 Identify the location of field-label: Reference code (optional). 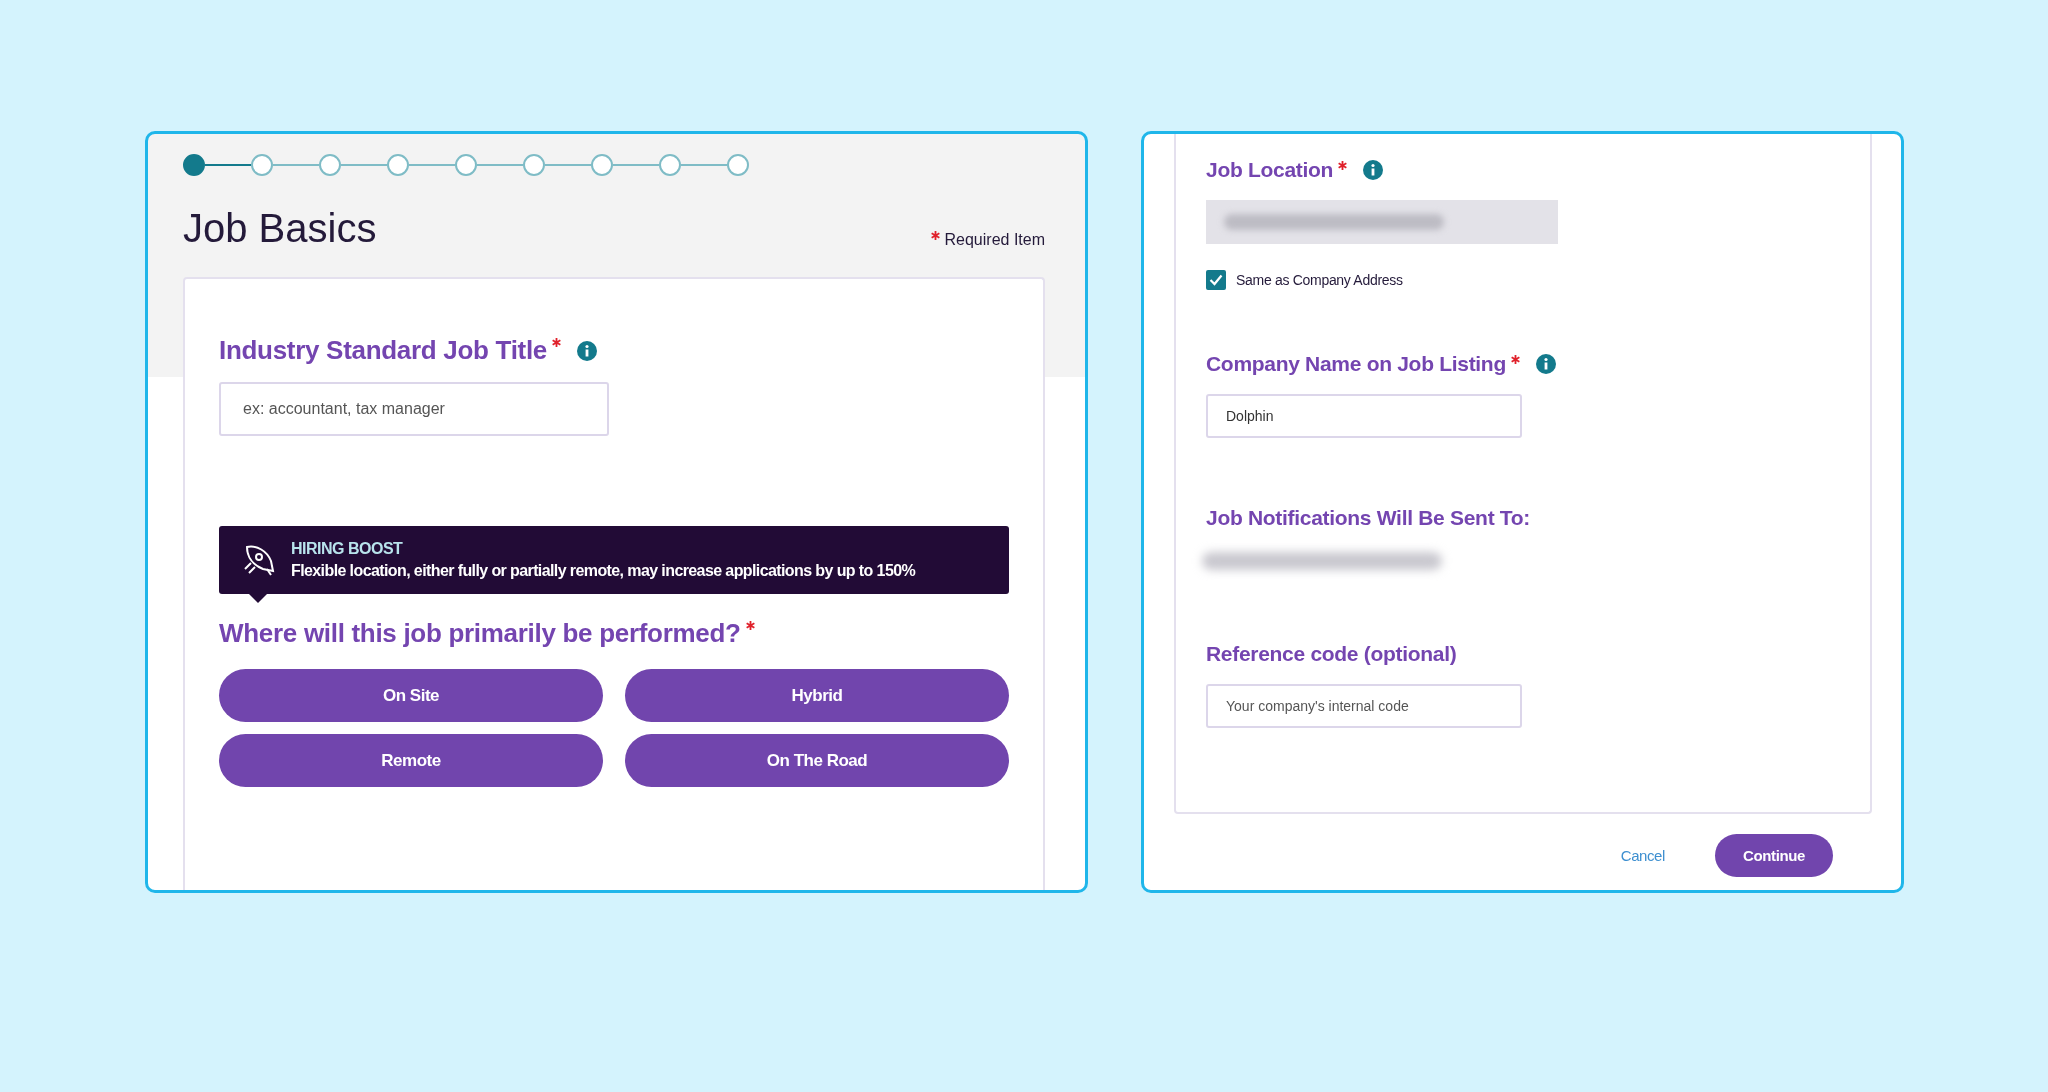
(1331, 654).